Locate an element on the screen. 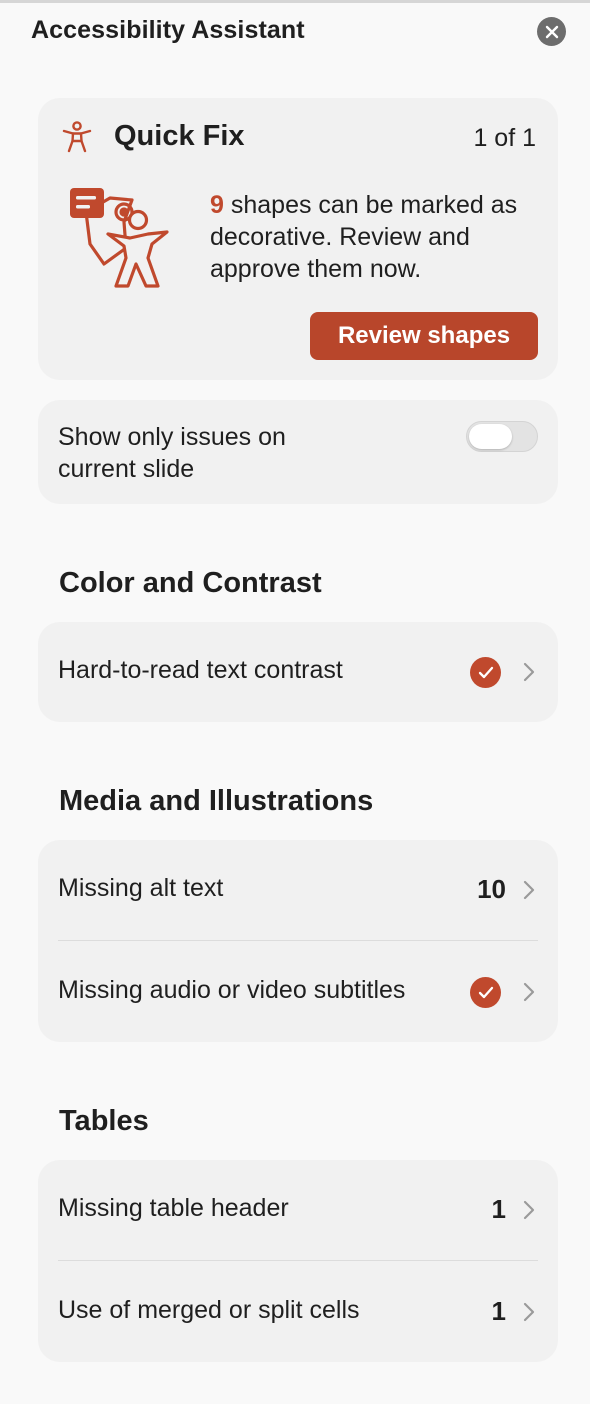  current-slide-toggle is located at coordinates (502, 436).